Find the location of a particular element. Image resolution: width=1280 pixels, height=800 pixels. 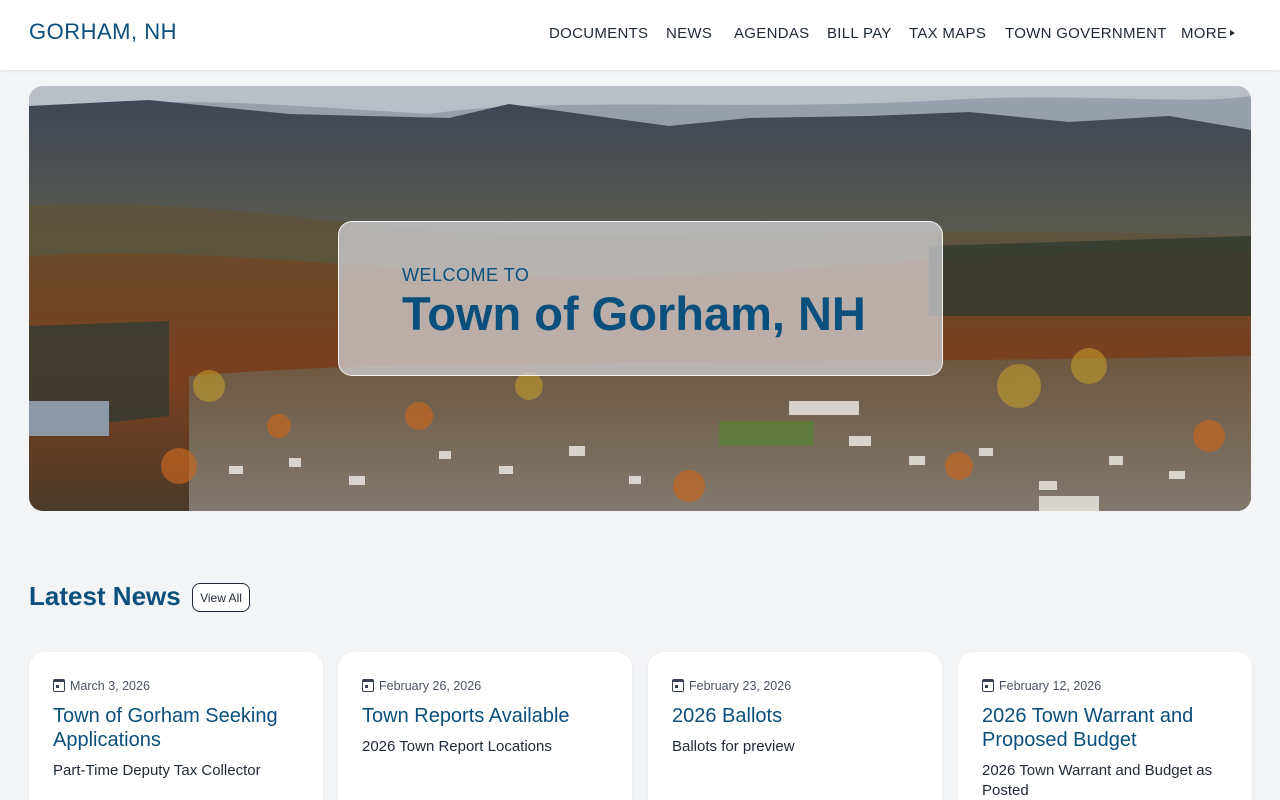

nav-more: MORE is located at coordinates (1208, 33).